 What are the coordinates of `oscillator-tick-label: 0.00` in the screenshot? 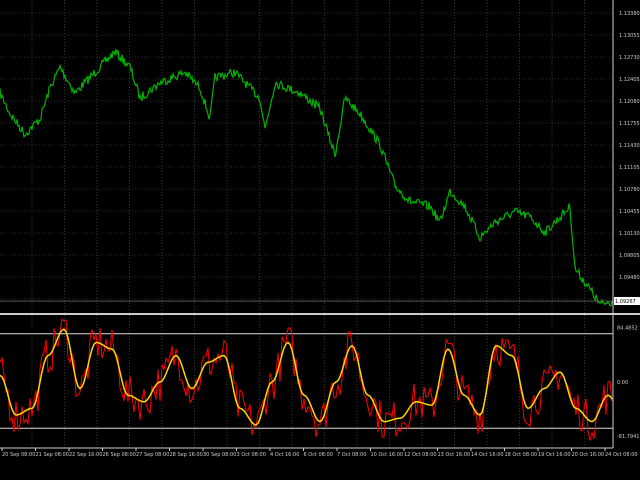 It's located at (622, 383).